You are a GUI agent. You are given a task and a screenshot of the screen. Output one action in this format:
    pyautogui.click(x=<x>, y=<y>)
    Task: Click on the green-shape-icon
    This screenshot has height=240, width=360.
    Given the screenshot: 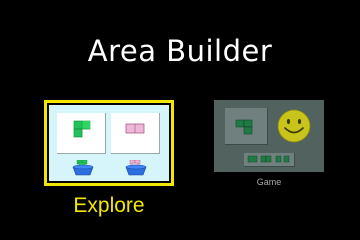 What is the action you would take?
    pyautogui.click(x=244, y=127)
    